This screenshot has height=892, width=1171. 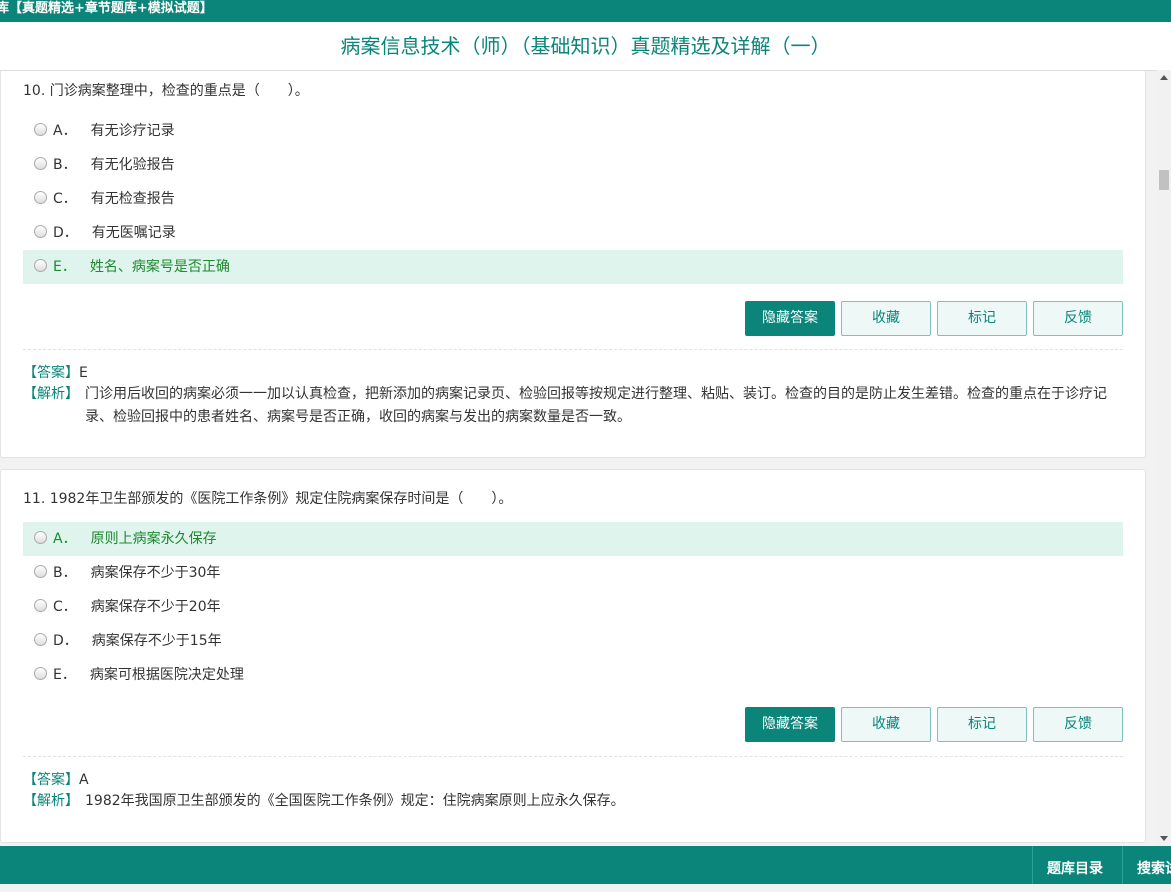 What do you see at coordinates (573, 641) in the screenshot?
I see `option-d: D． 病案保存不少于15年` at bounding box center [573, 641].